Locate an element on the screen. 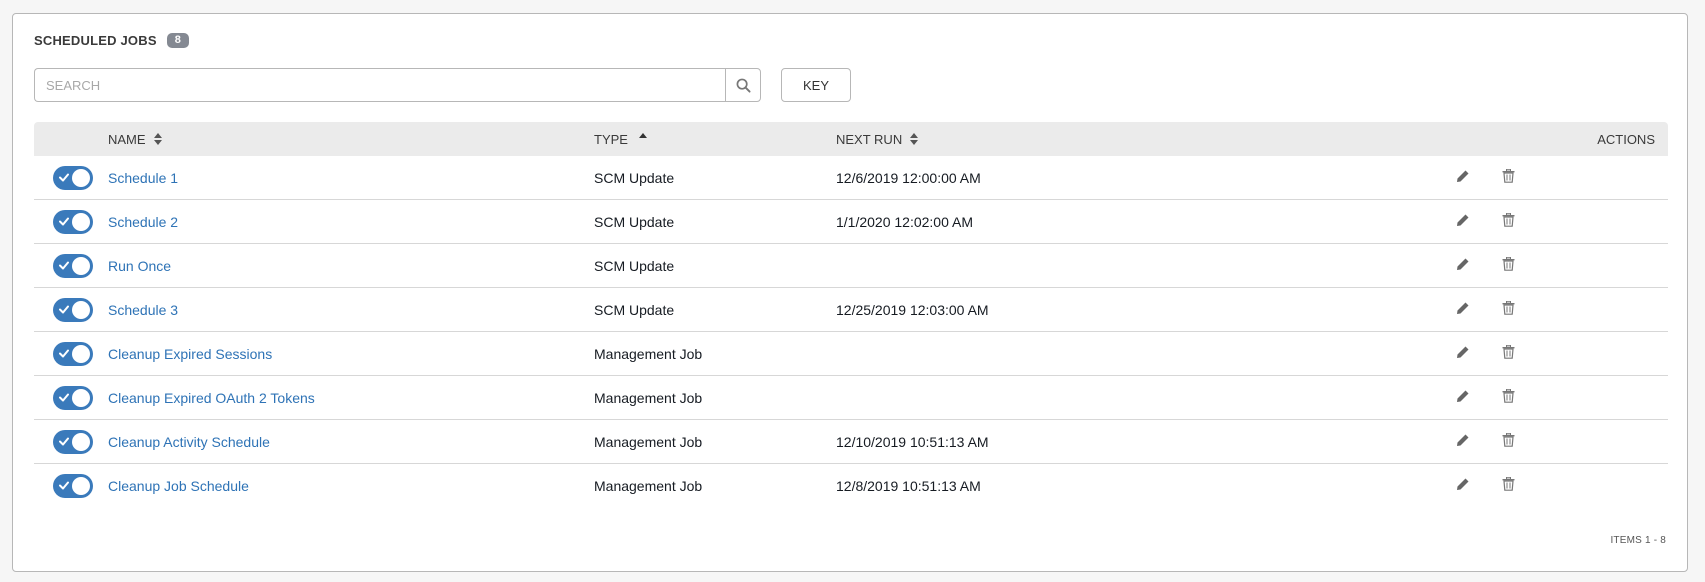 Image resolution: width=1705 pixels, height=582 pixels. column-label-name: NAME is located at coordinates (127, 139).